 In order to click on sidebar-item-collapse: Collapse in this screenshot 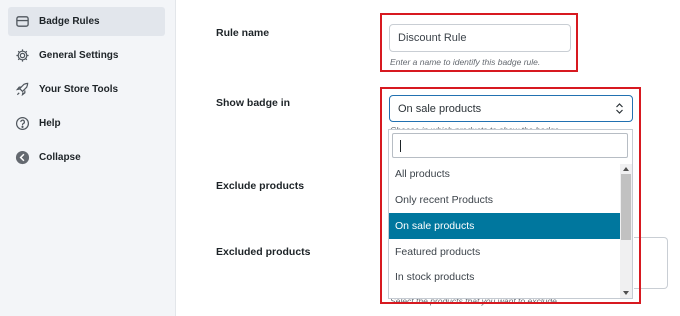, I will do `click(86, 157)`.